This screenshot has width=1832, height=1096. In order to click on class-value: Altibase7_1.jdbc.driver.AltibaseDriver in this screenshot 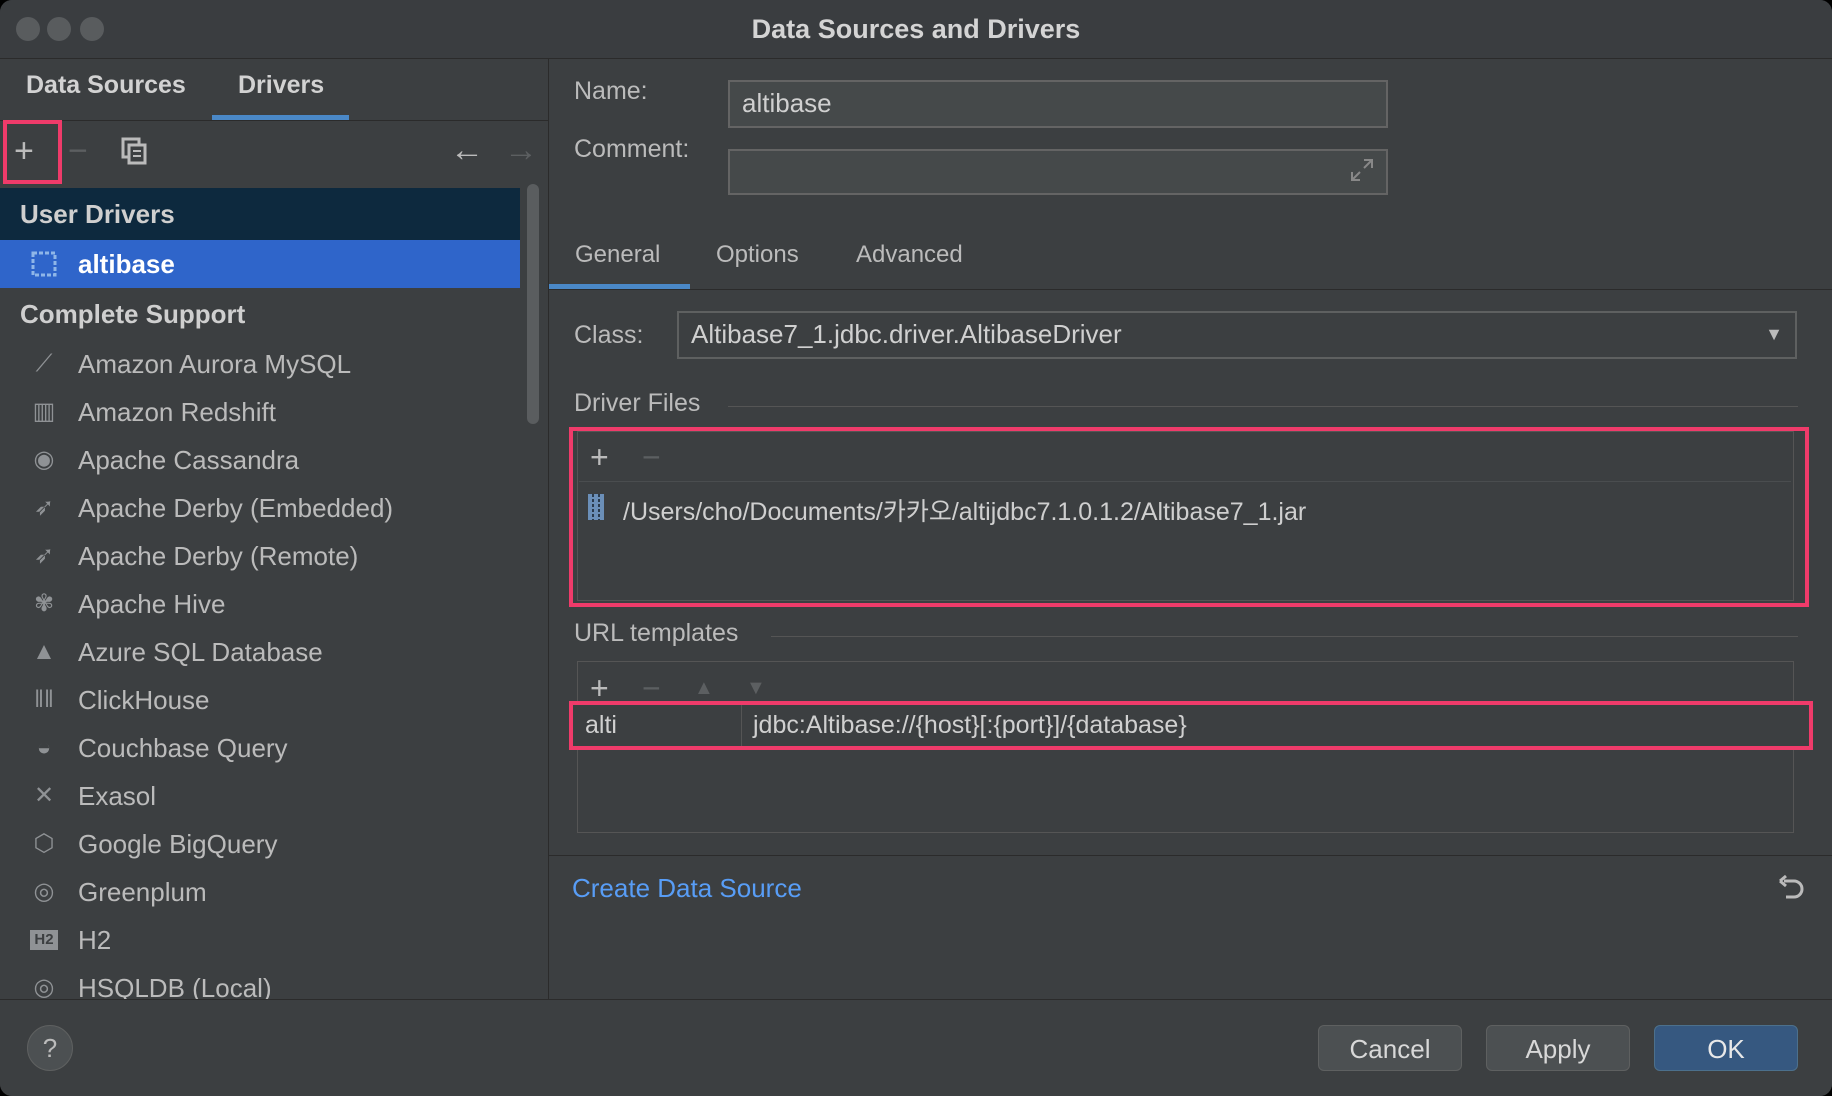, I will do `click(906, 334)`.